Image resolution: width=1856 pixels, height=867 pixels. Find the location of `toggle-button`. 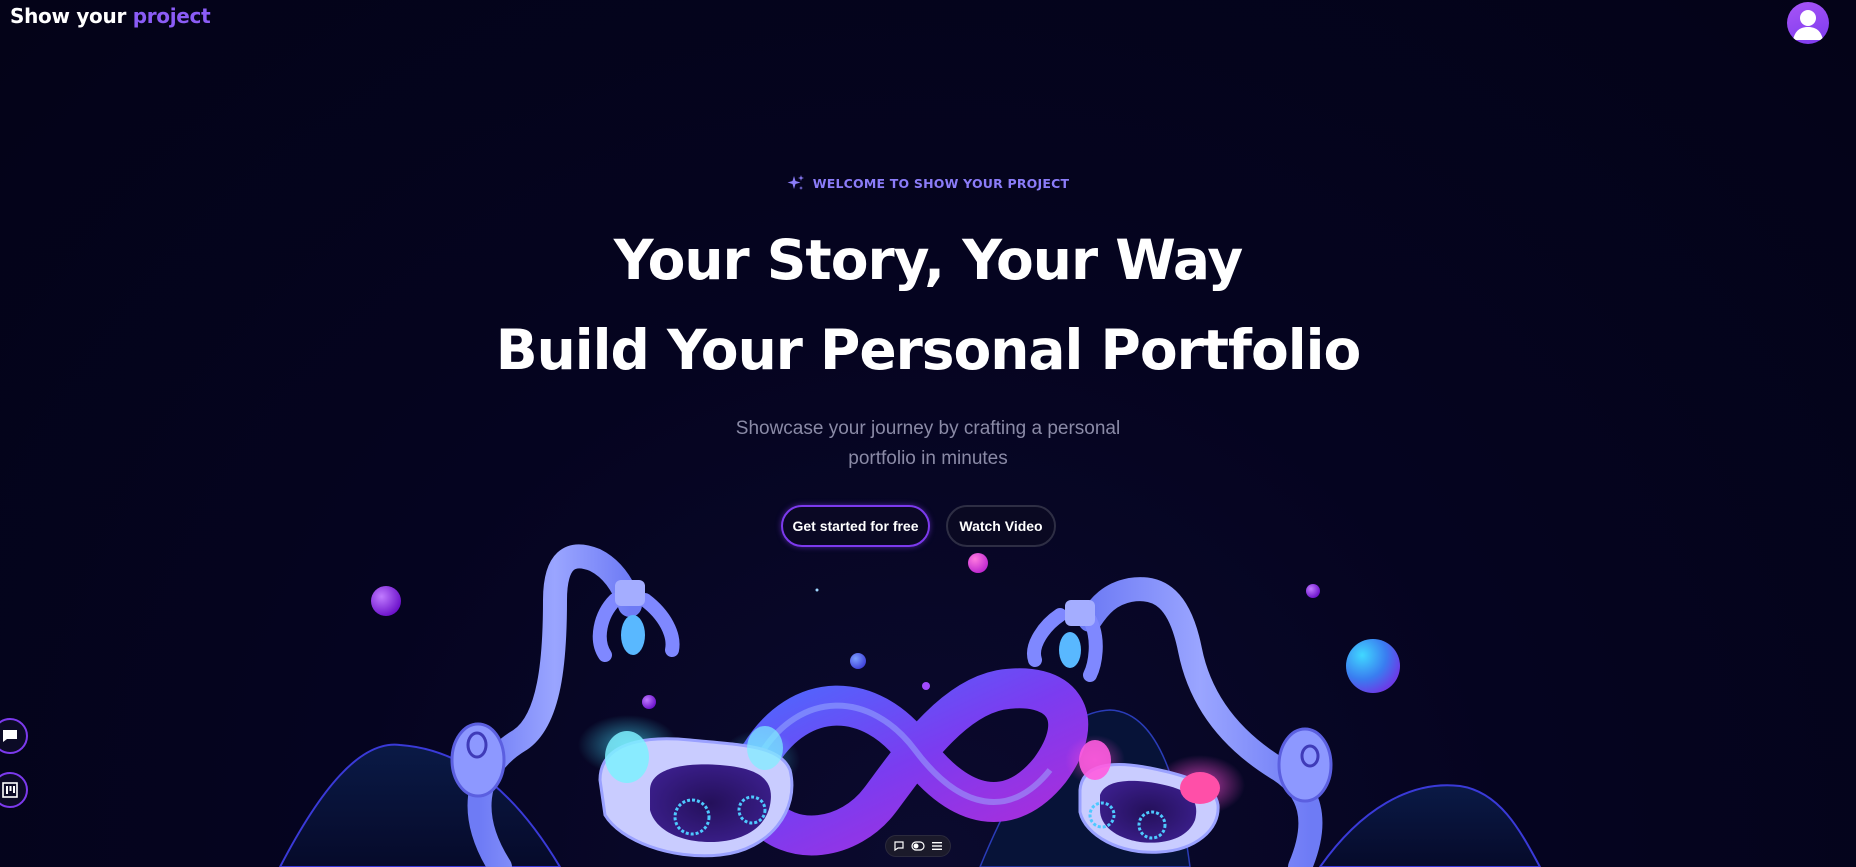

toggle-button is located at coordinates (918, 846).